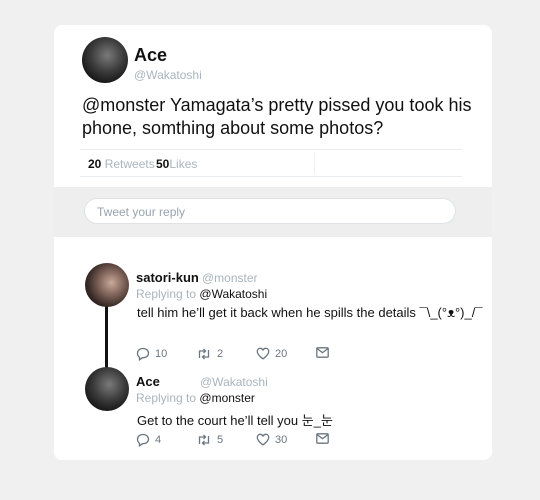  I want to click on reply-count: 10, so click(161, 354).